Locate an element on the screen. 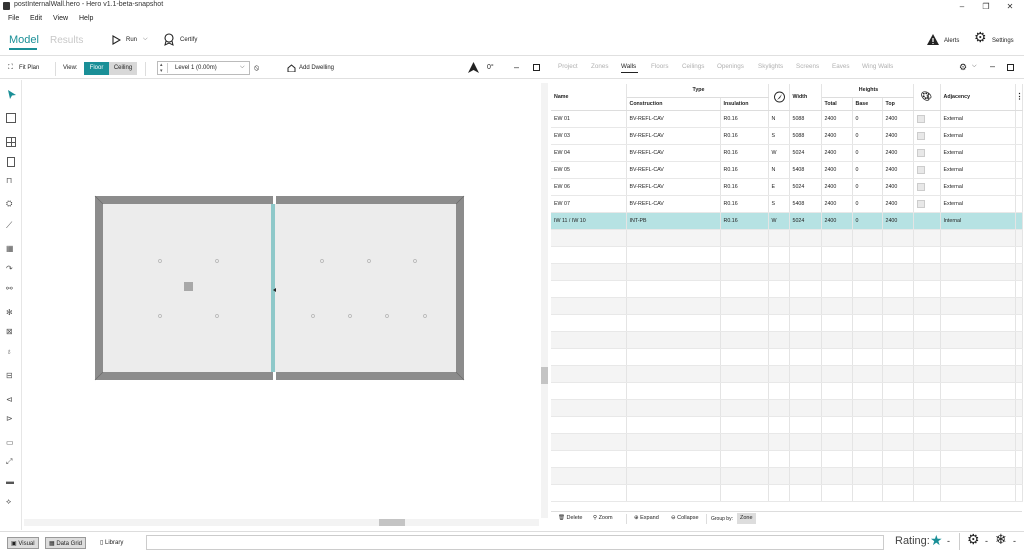 The image size is (1024, 555). minimize-panel-icon: – is located at coordinates (992, 66).